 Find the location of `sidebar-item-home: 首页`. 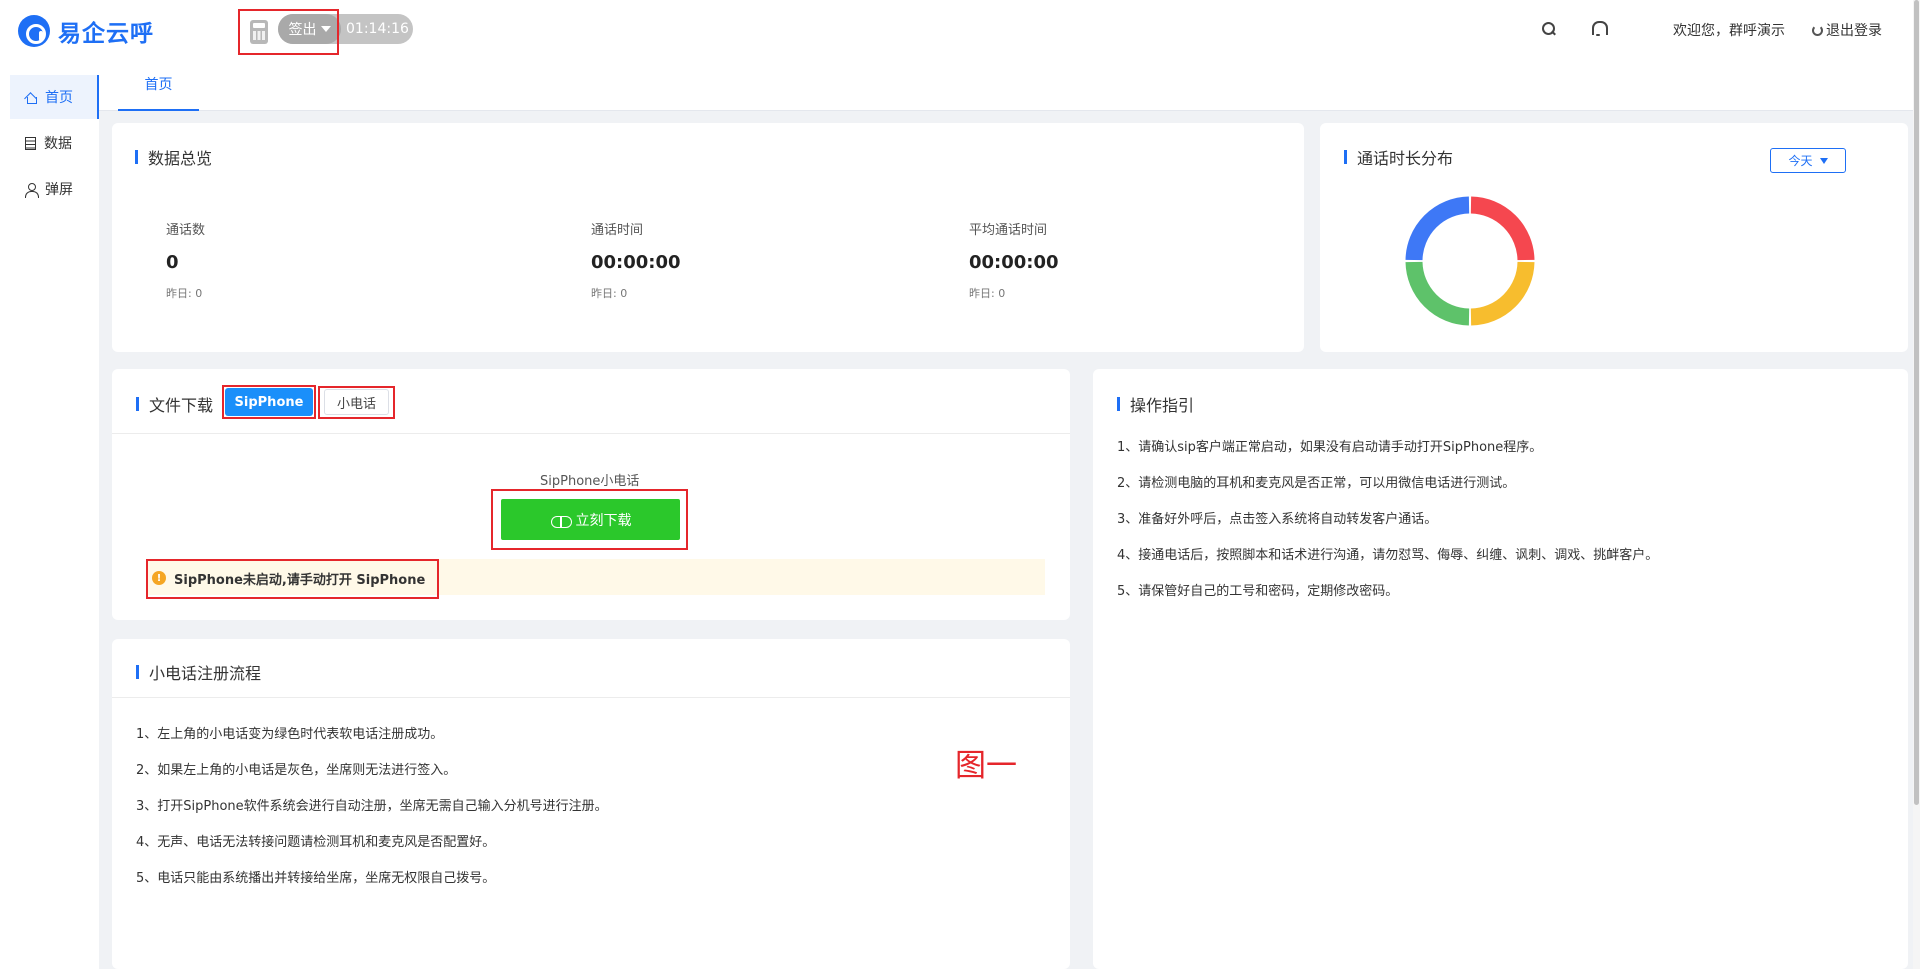

sidebar-item-home: 首页 is located at coordinates (54, 97).